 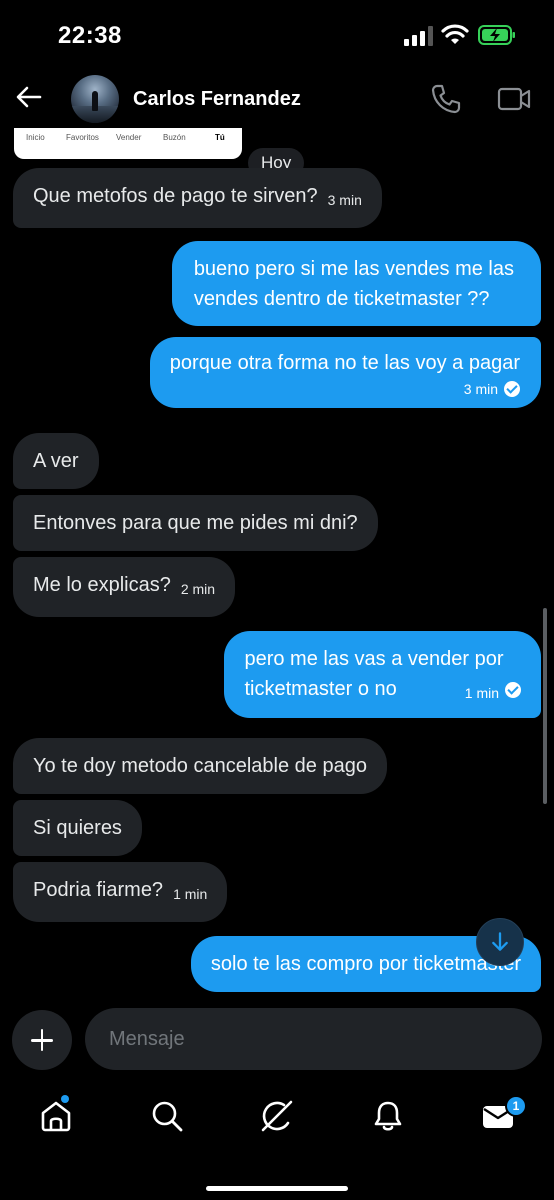 What do you see at coordinates (388, 1116) in the screenshot?
I see `notifications-icon` at bounding box center [388, 1116].